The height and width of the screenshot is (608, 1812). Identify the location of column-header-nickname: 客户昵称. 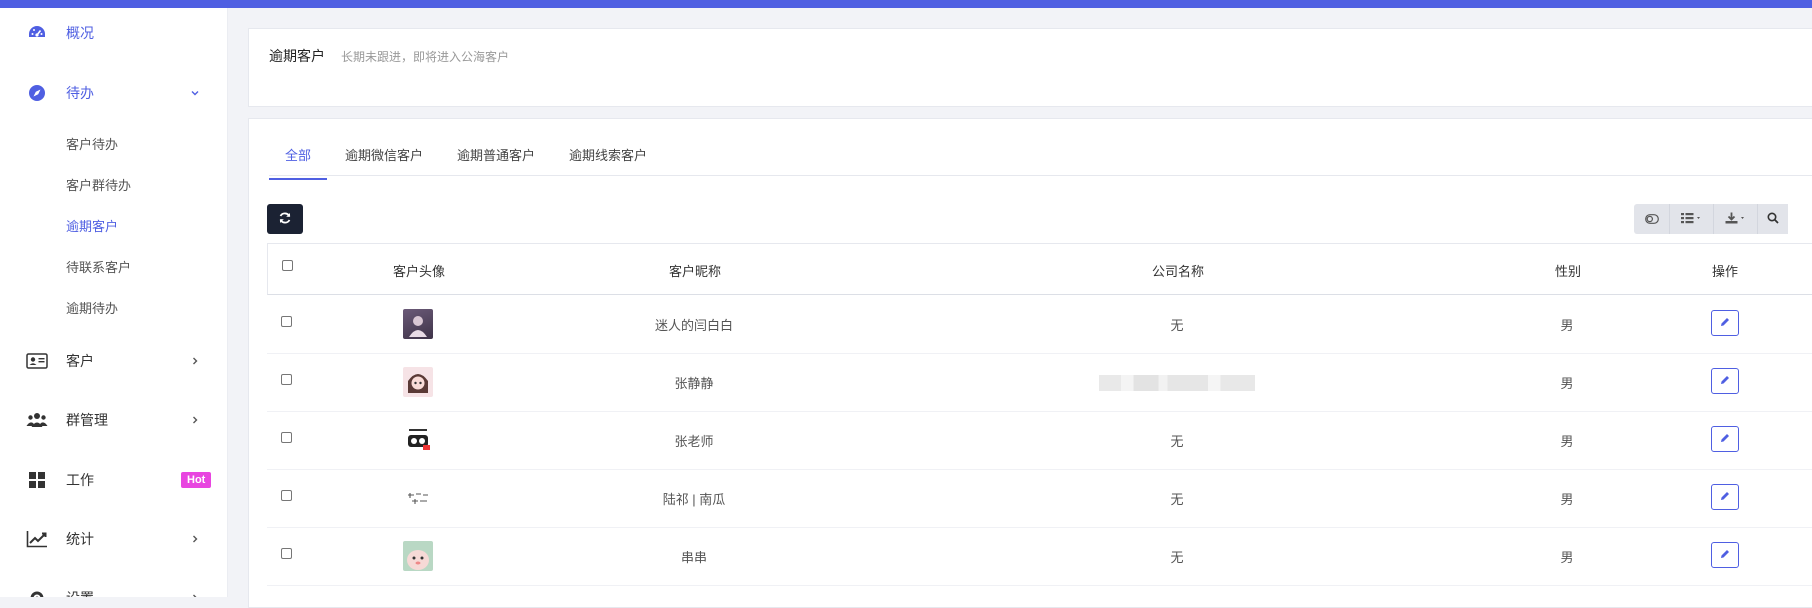
(695, 271).